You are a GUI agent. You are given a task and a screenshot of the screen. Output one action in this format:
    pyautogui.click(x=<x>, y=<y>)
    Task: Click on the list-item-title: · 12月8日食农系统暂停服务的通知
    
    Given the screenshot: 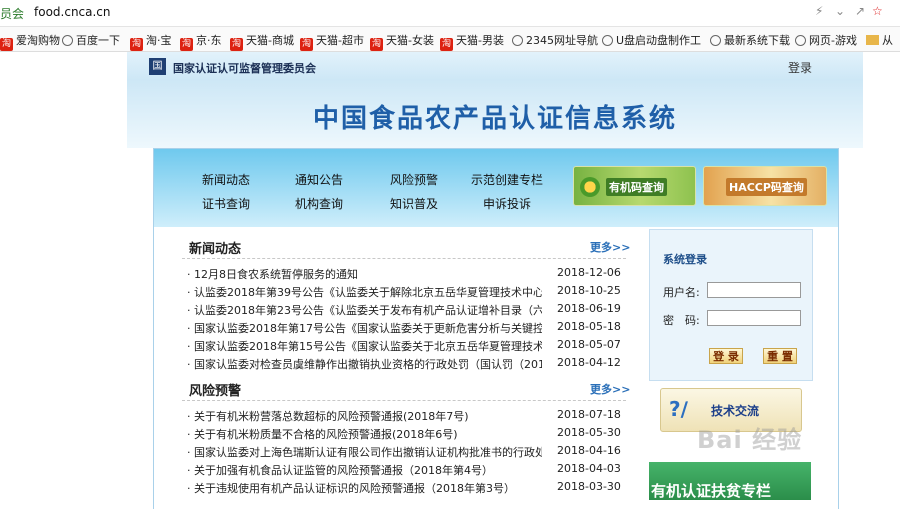 What is the action you would take?
    pyautogui.click(x=364, y=274)
    